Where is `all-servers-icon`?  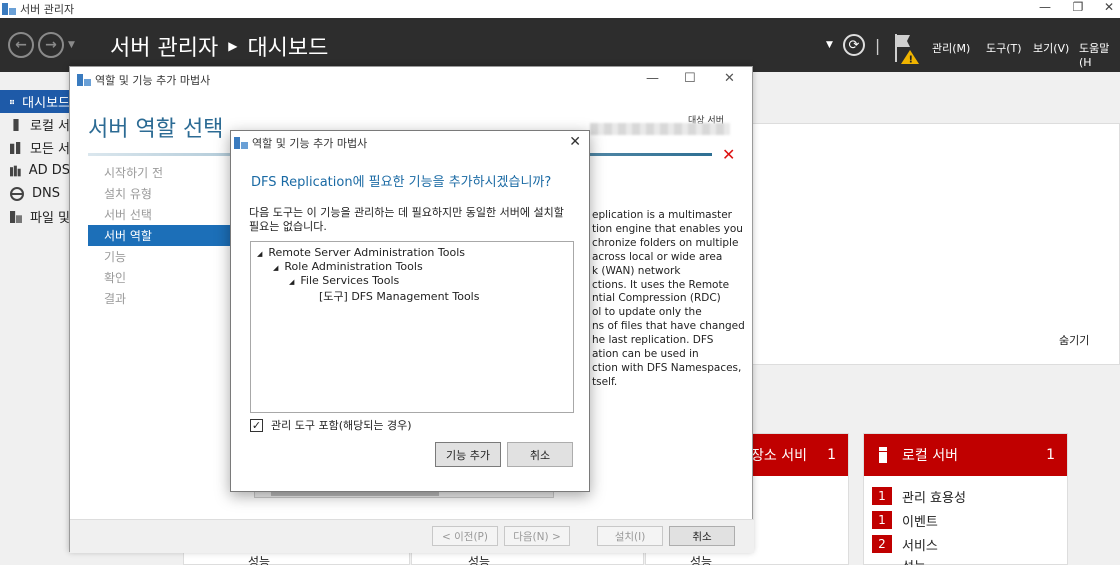 all-servers-icon is located at coordinates (15, 147).